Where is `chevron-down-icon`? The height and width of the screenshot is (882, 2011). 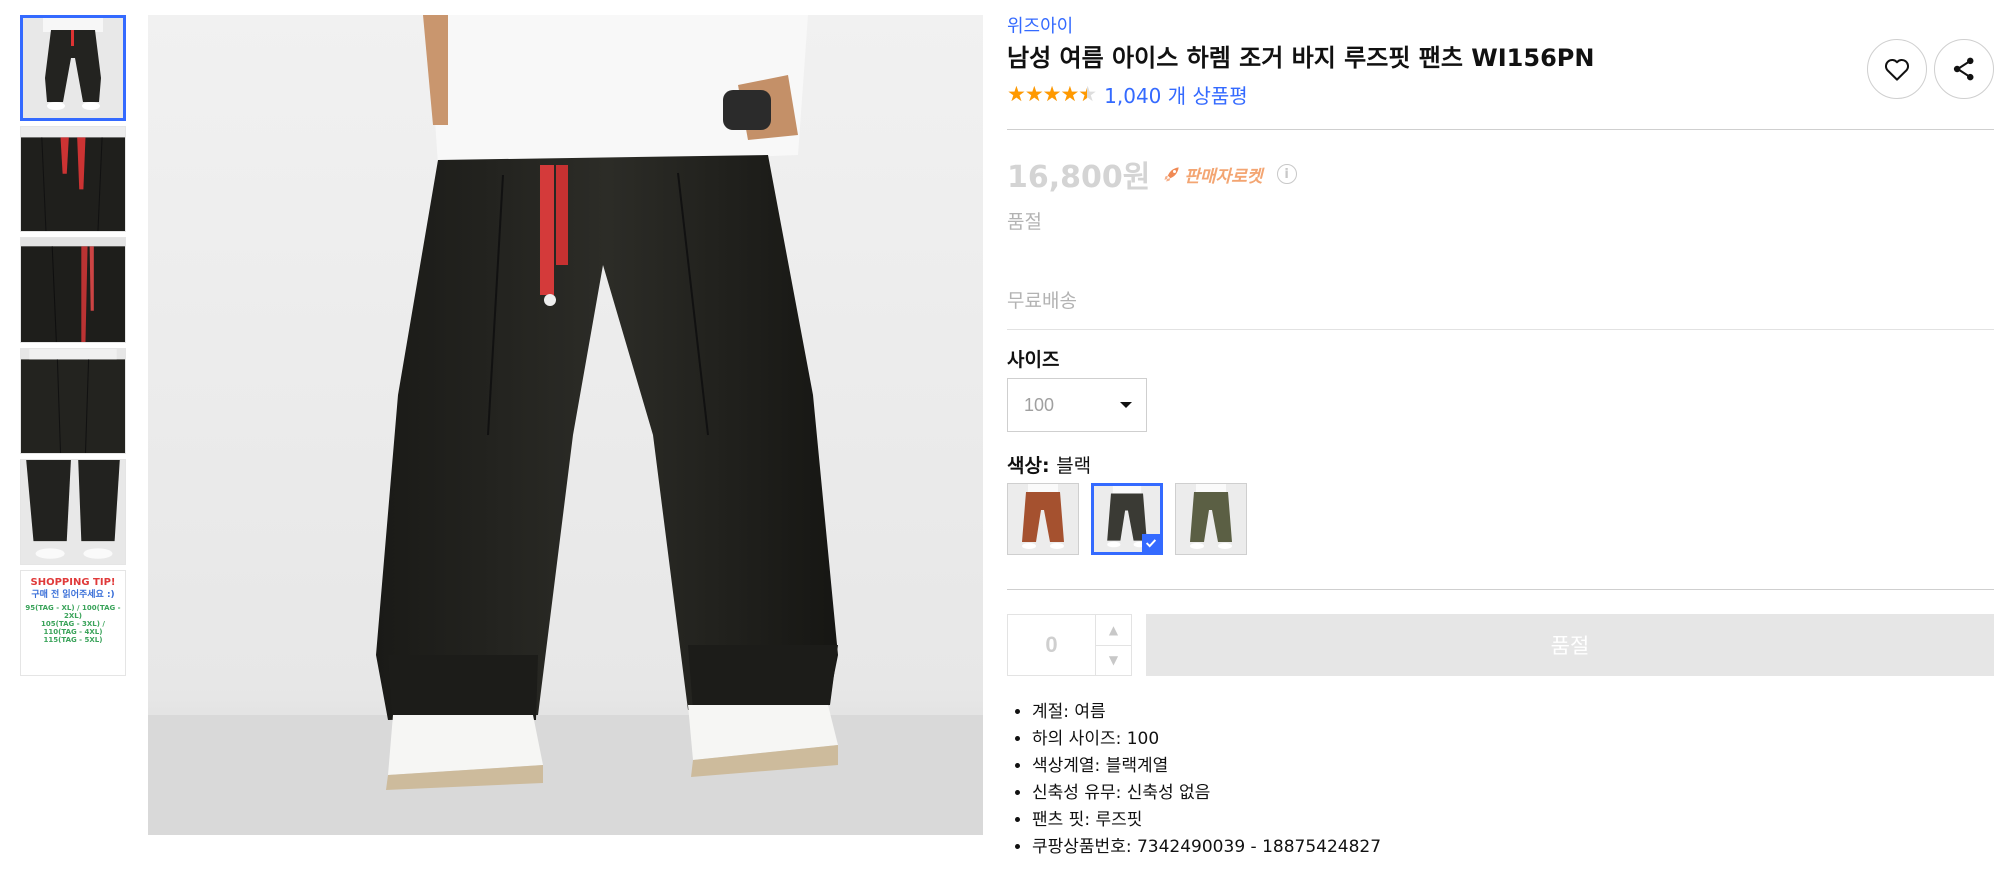 chevron-down-icon is located at coordinates (1126, 405).